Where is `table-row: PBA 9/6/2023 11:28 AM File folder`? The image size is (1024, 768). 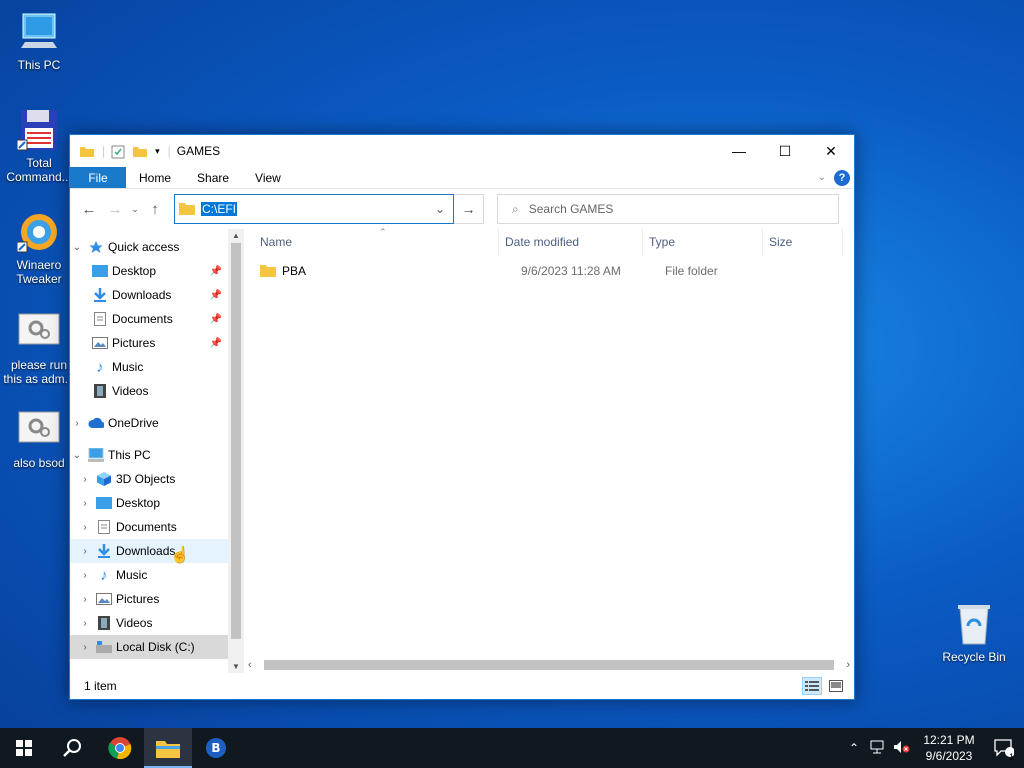 table-row: PBA 9/6/2023 11:28 AM File folder is located at coordinates (549, 271).